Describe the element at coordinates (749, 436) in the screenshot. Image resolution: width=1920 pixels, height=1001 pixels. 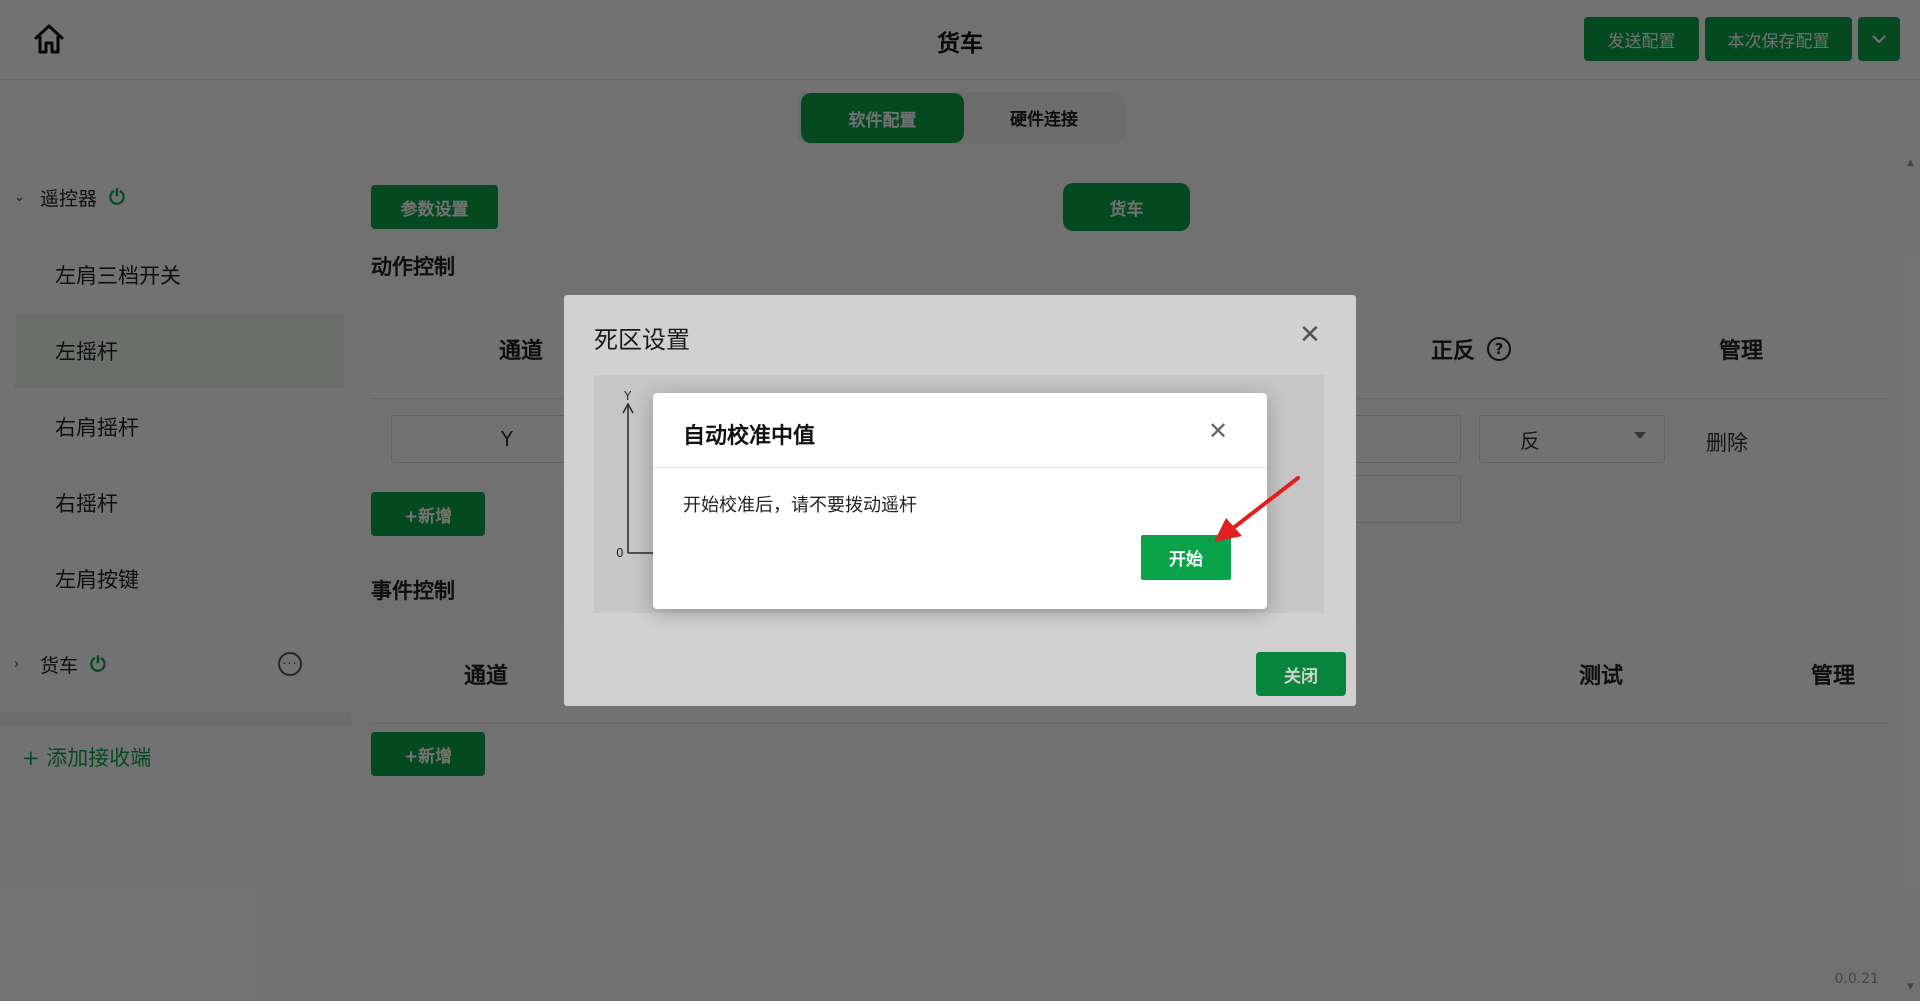
I see `auto-calibrate-title: 自动校准中值` at that location.